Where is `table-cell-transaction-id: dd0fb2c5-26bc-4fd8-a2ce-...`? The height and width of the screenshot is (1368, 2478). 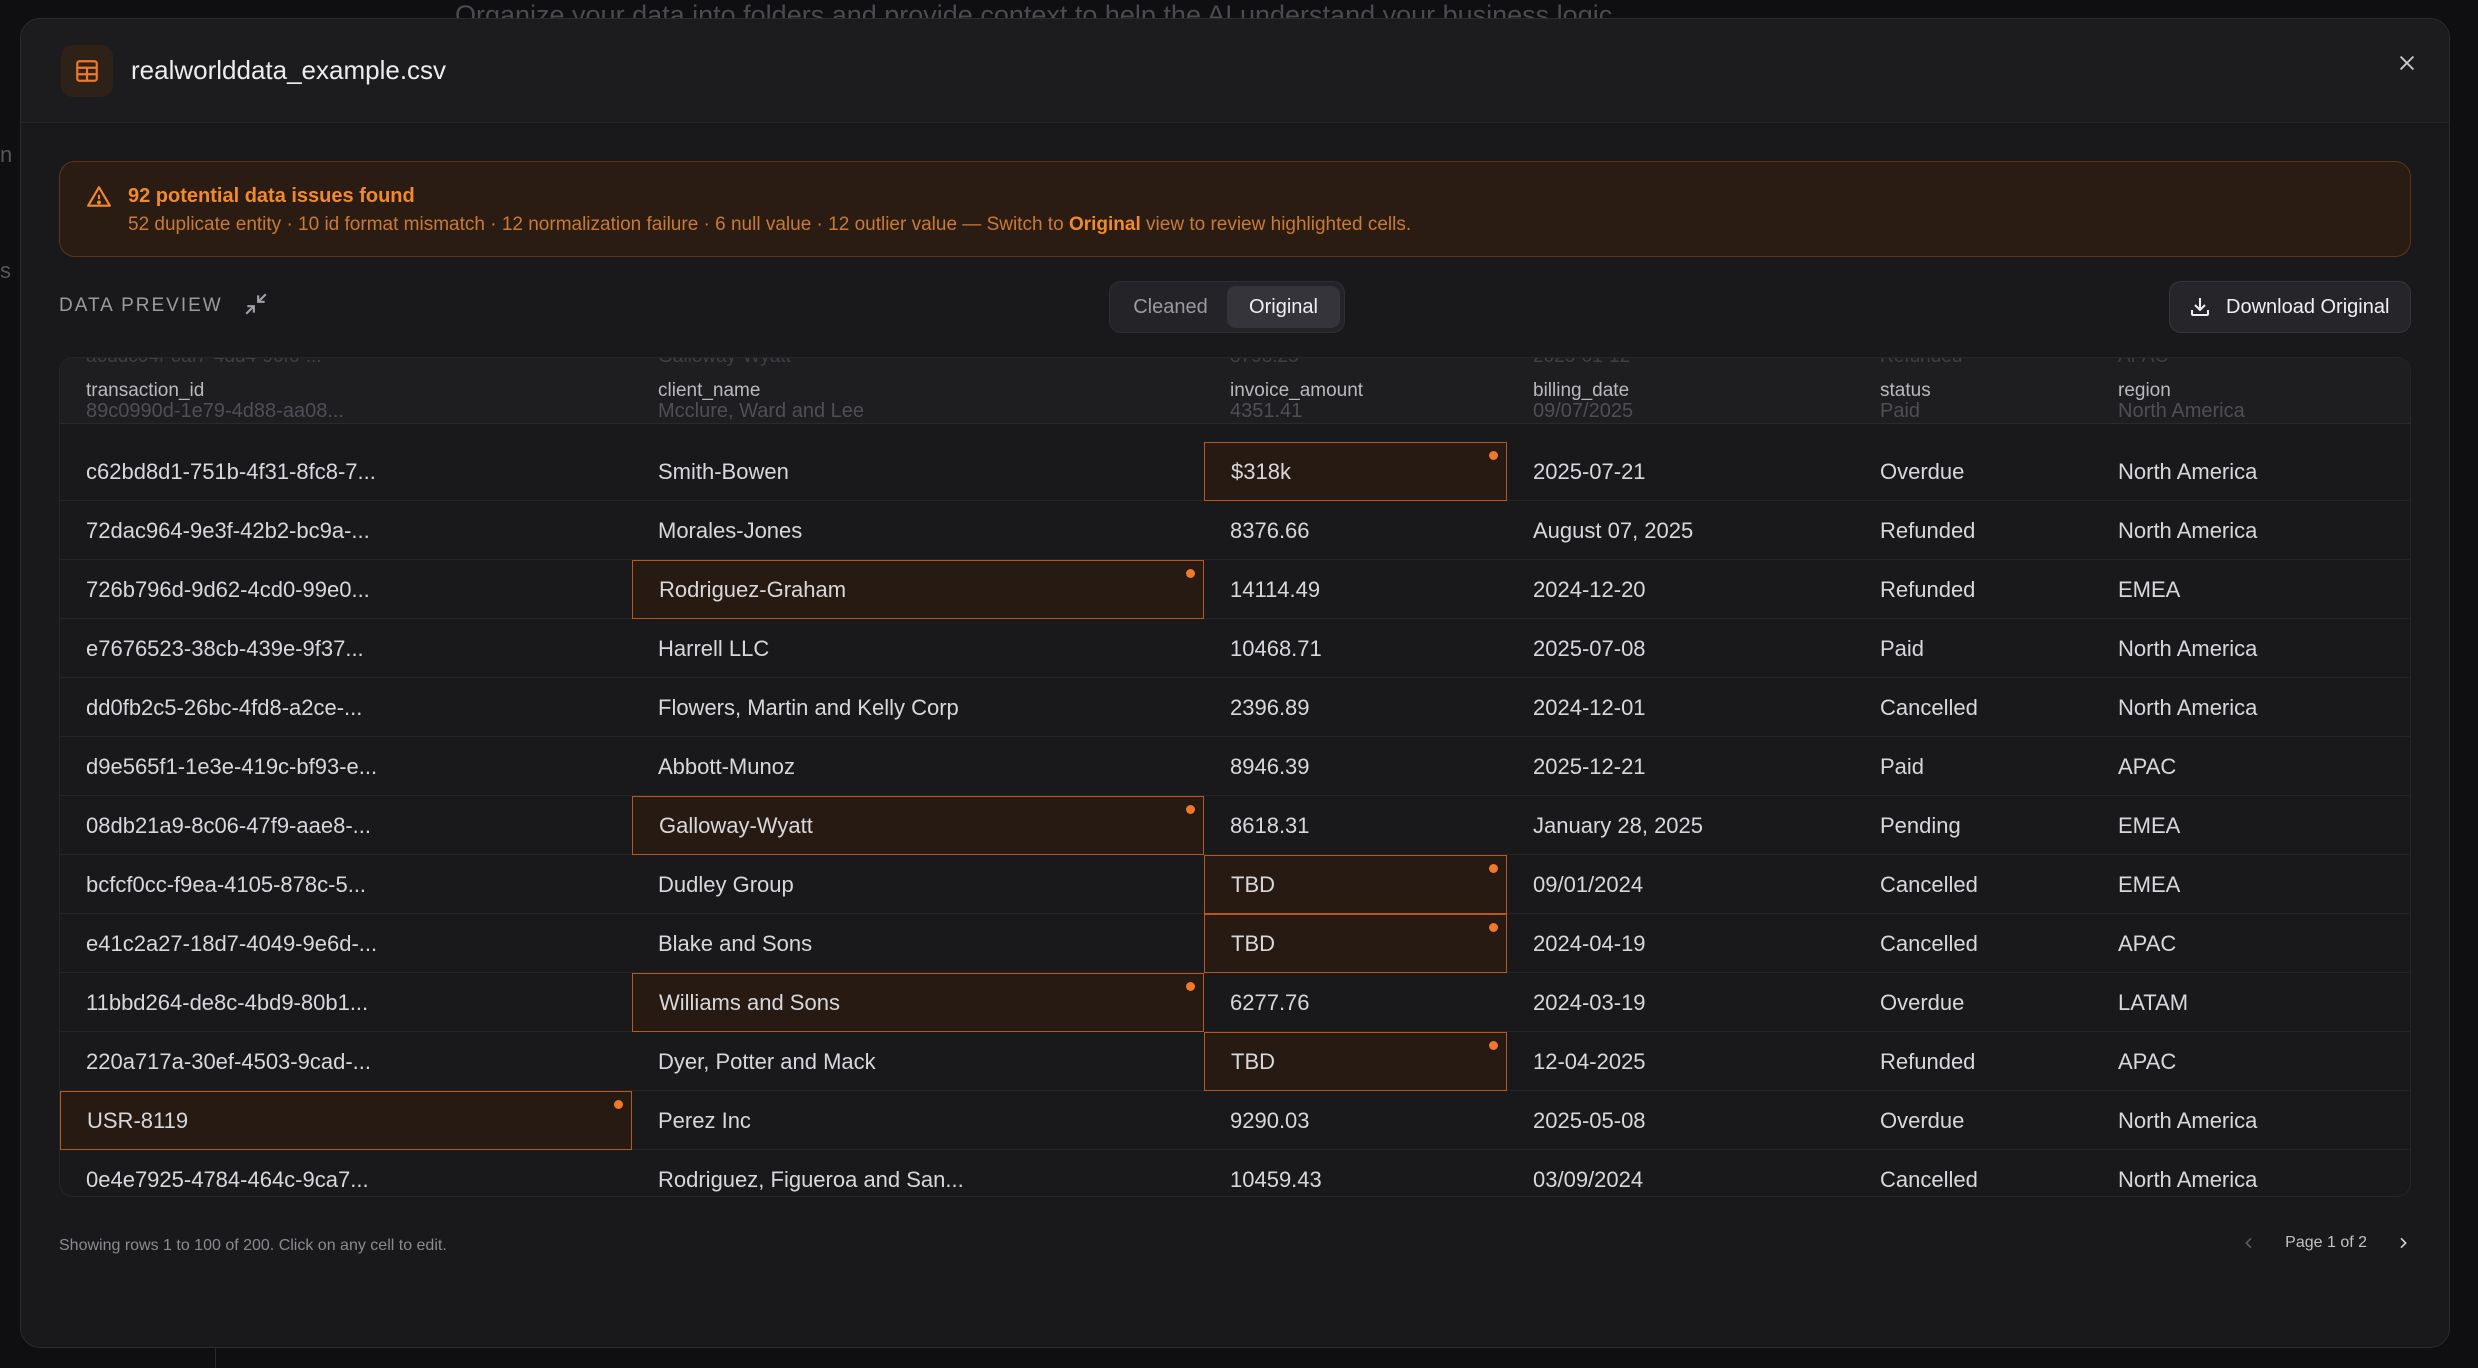
table-cell-transaction-id: dd0fb2c5-26bc-4fd8-a2ce-... is located at coordinates (346, 707).